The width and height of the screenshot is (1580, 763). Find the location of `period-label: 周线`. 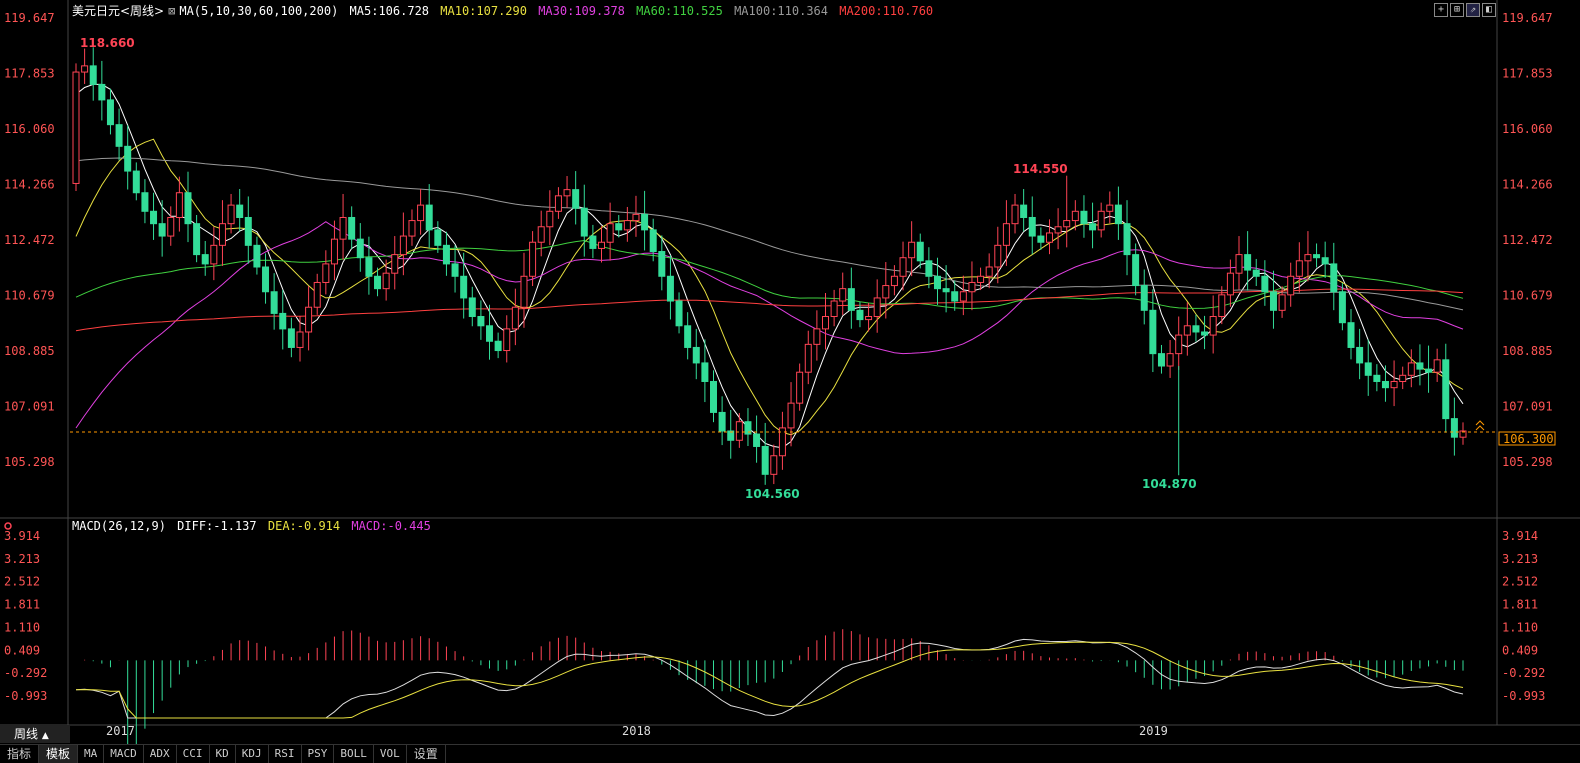

period-label: 周线 is located at coordinates (26, 734).